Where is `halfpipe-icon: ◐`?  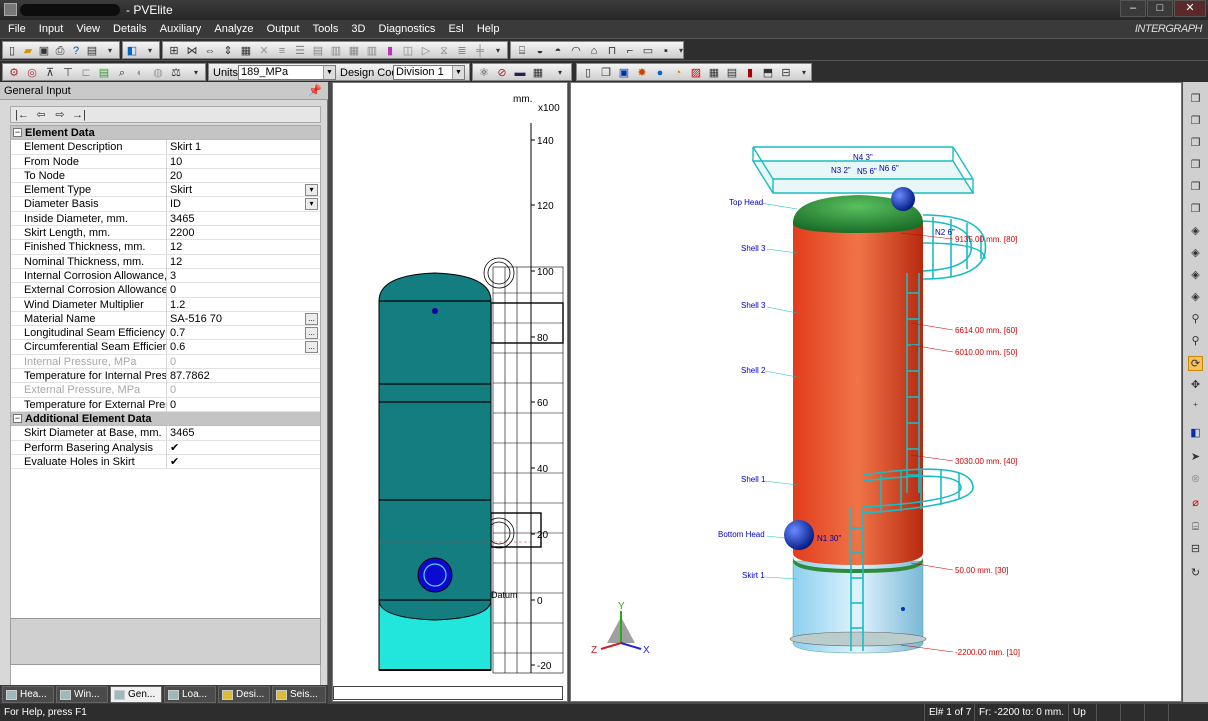 halfpipe-icon: ◐ is located at coordinates (140, 73).